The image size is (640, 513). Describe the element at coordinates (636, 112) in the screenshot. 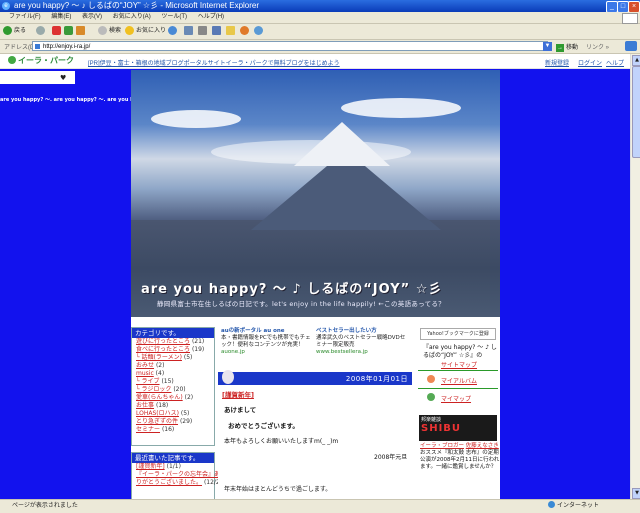

I see `scroll-thumb` at that location.